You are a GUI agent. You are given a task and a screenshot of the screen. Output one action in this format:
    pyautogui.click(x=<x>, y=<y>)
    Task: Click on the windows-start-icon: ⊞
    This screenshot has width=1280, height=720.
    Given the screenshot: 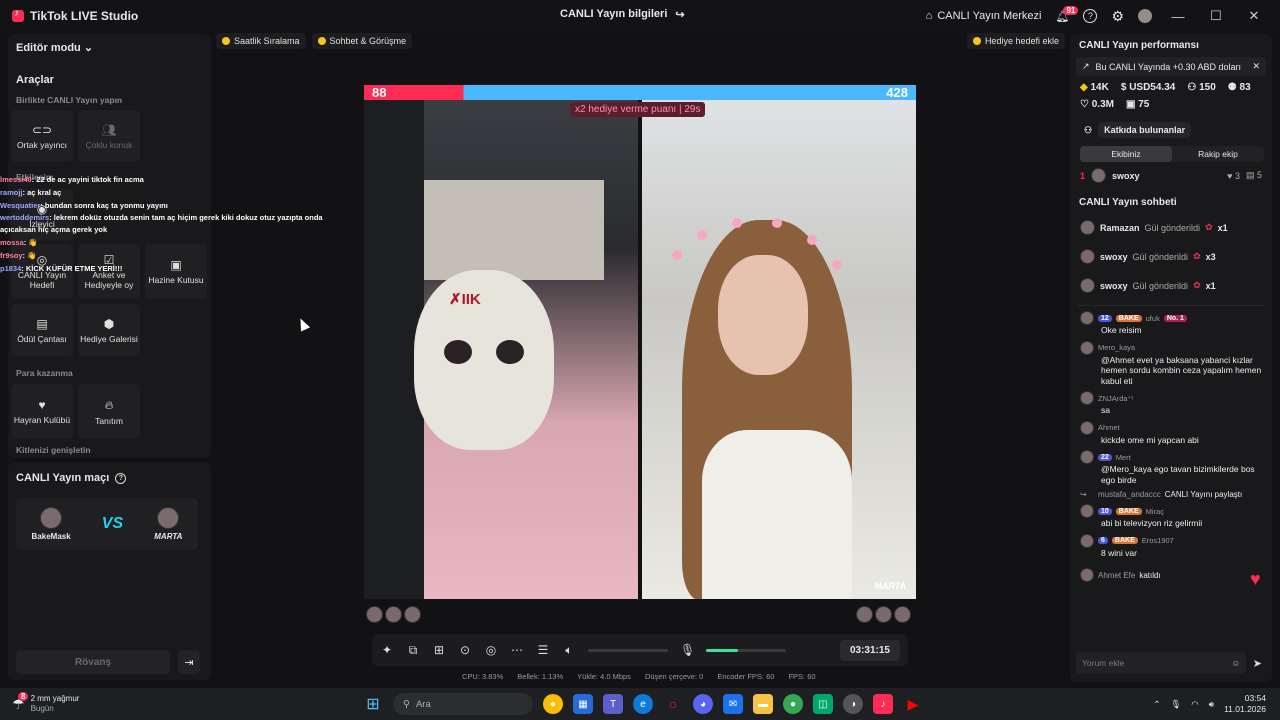 What is the action you would take?
    pyautogui.click(x=373, y=704)
    